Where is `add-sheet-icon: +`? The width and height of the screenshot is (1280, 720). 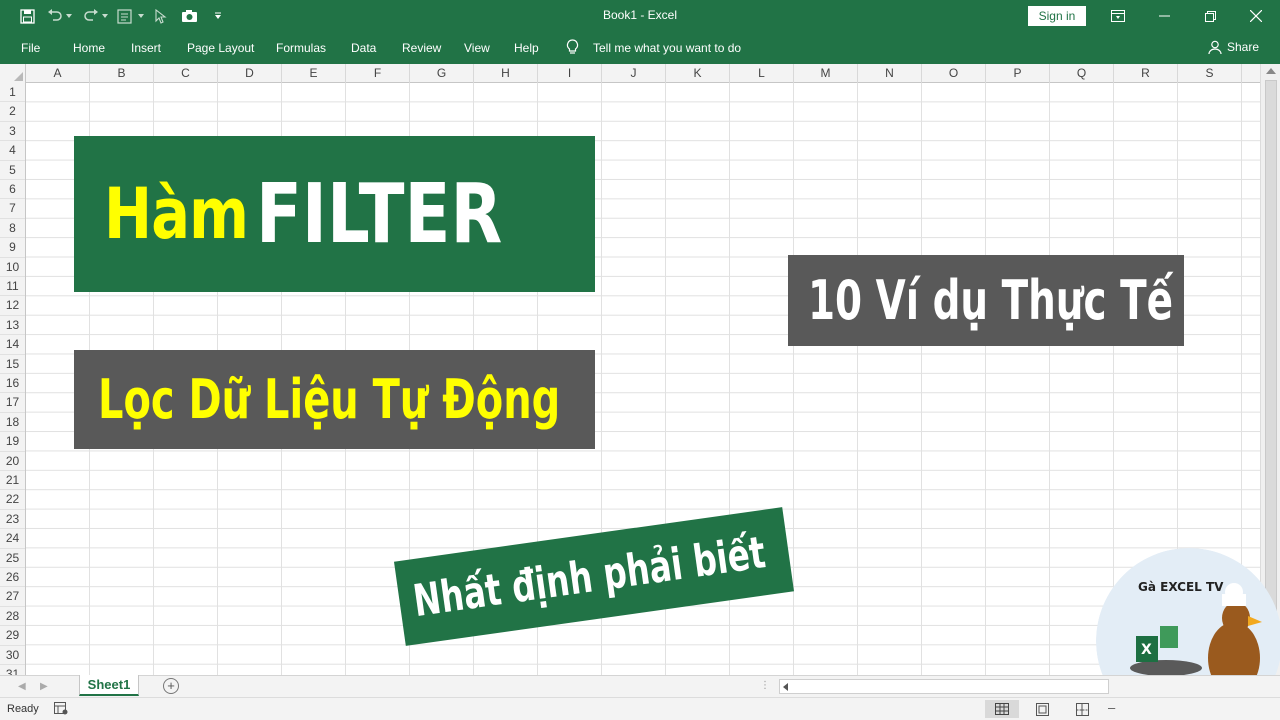 add-sheet-icon: + is located at coordinates (171, 686).